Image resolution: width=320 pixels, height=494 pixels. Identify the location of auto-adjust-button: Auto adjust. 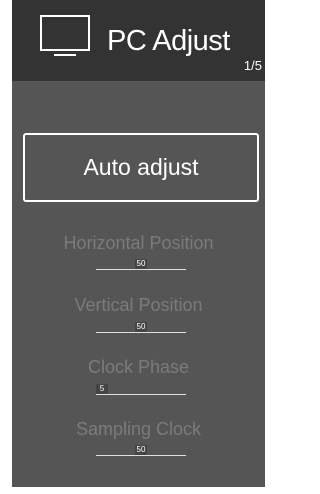
(141, 167).